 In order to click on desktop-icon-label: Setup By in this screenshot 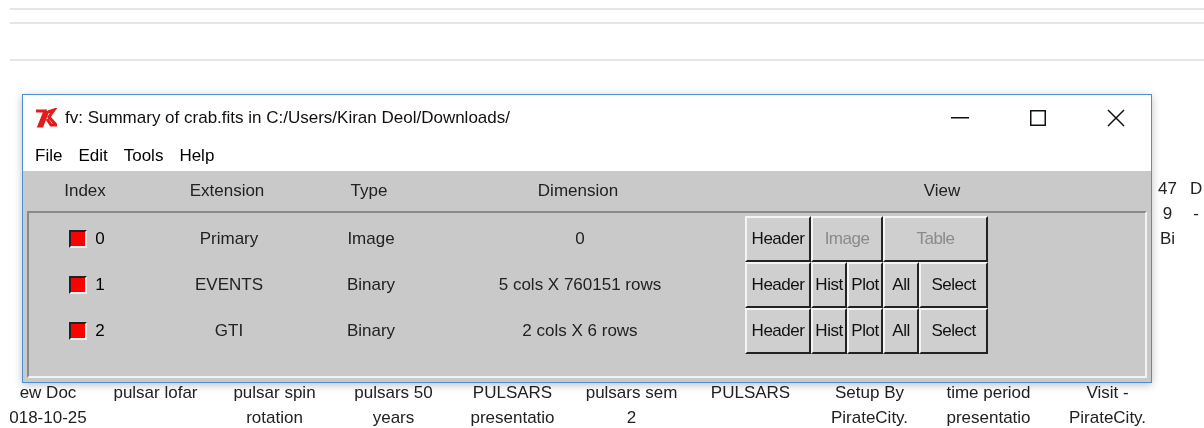, I will do `click(869, 392)`.